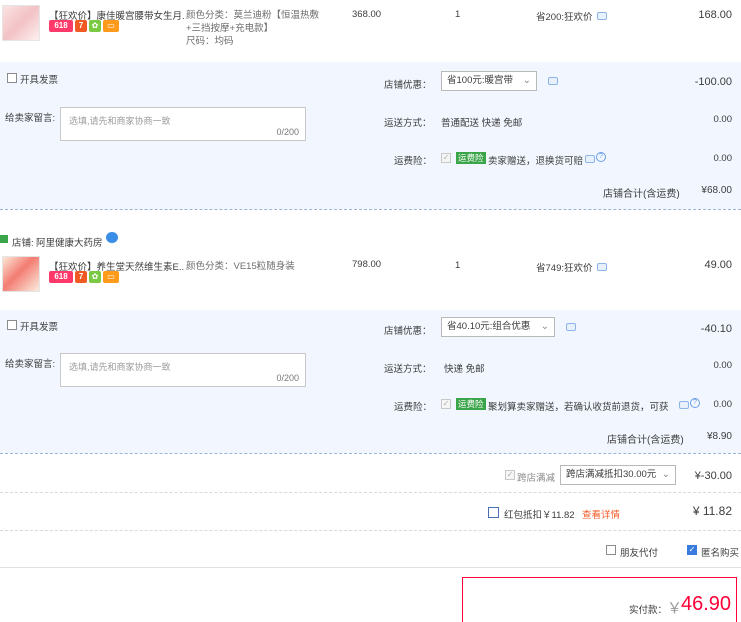 The width and height of the screenshot is (741, 622). I want to click on message-count: 0/200, so click(287, 378).